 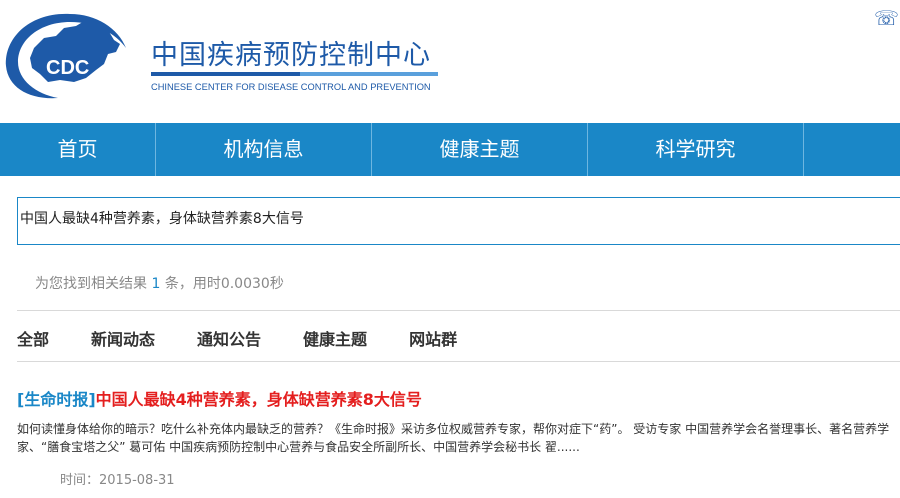 I want to click on category-tabs: 全部 新闻动态 通知公告 健康主题 网站群, so click(x=258, y=338).